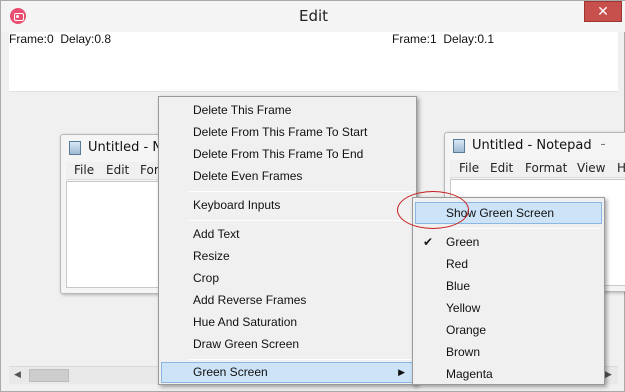 This screenshot has height=392, width=625. Describe the element at coordinates (115, 234) in the screenshot. I see `notepad-text-area` at that location.